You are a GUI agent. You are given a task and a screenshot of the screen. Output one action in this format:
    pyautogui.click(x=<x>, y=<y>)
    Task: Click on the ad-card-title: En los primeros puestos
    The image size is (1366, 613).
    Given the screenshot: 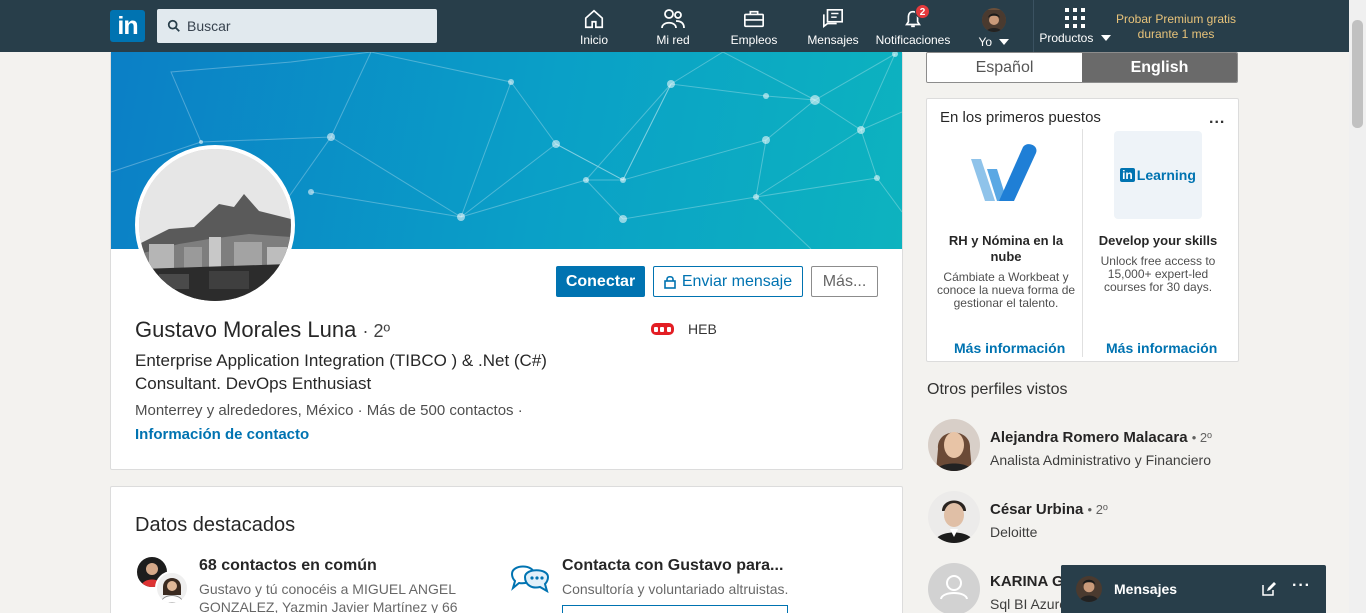 What is the action you would take?
    pyautogui.click(x=1020, y=117)
    